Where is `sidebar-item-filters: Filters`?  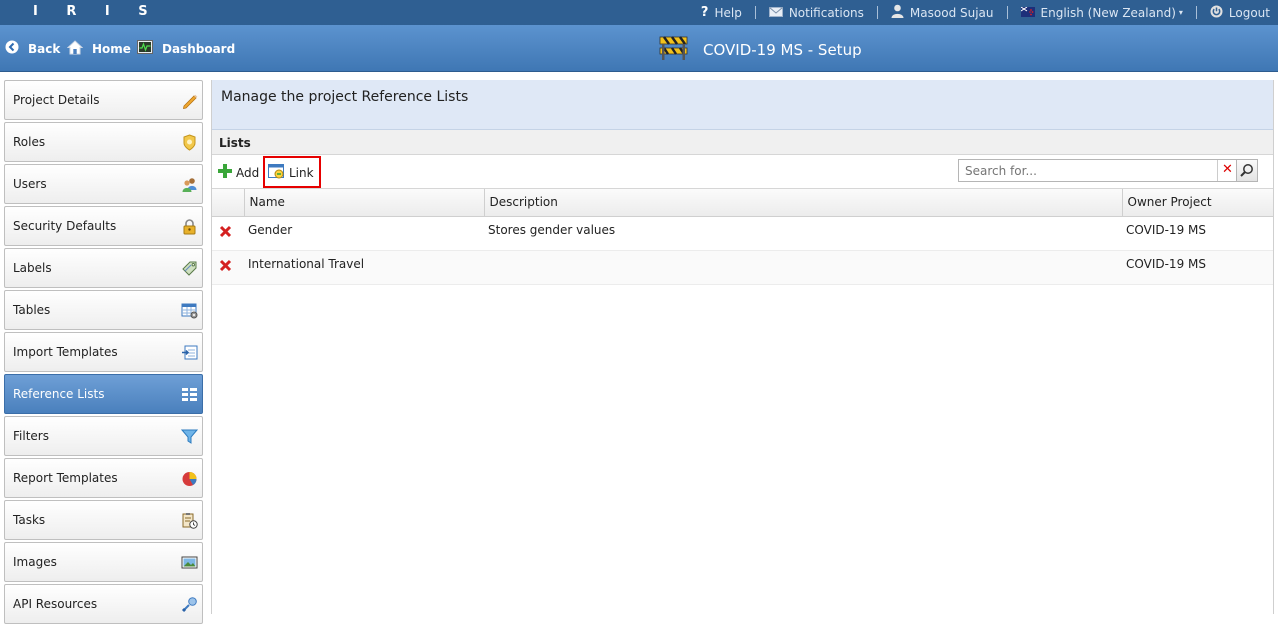
sidebar-item-filters: Filters is located at coordinates (103, 436).